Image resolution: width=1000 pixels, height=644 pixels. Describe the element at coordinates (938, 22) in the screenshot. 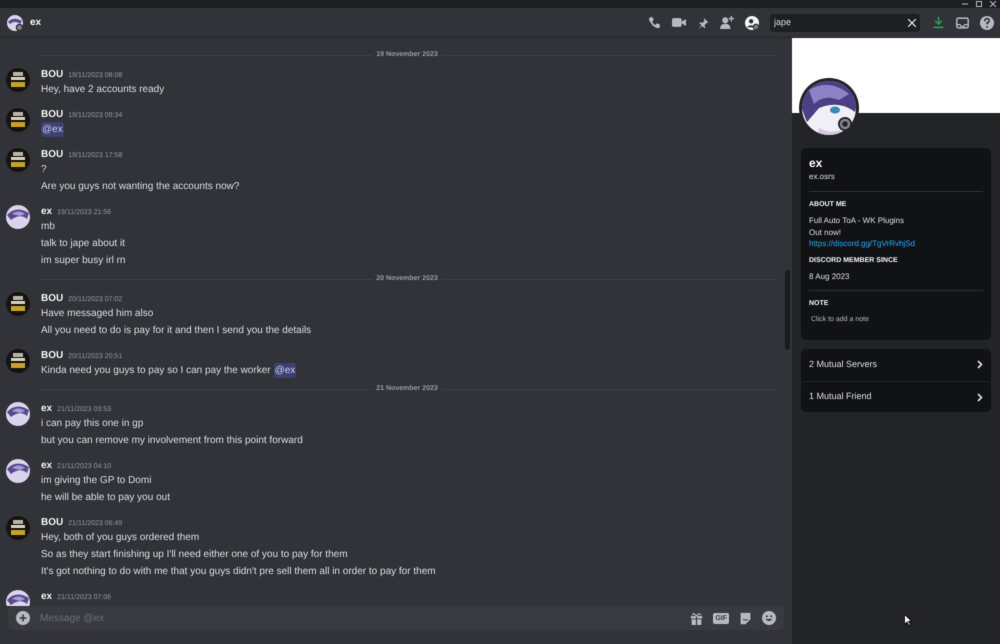

I see `download-icon` at that location.